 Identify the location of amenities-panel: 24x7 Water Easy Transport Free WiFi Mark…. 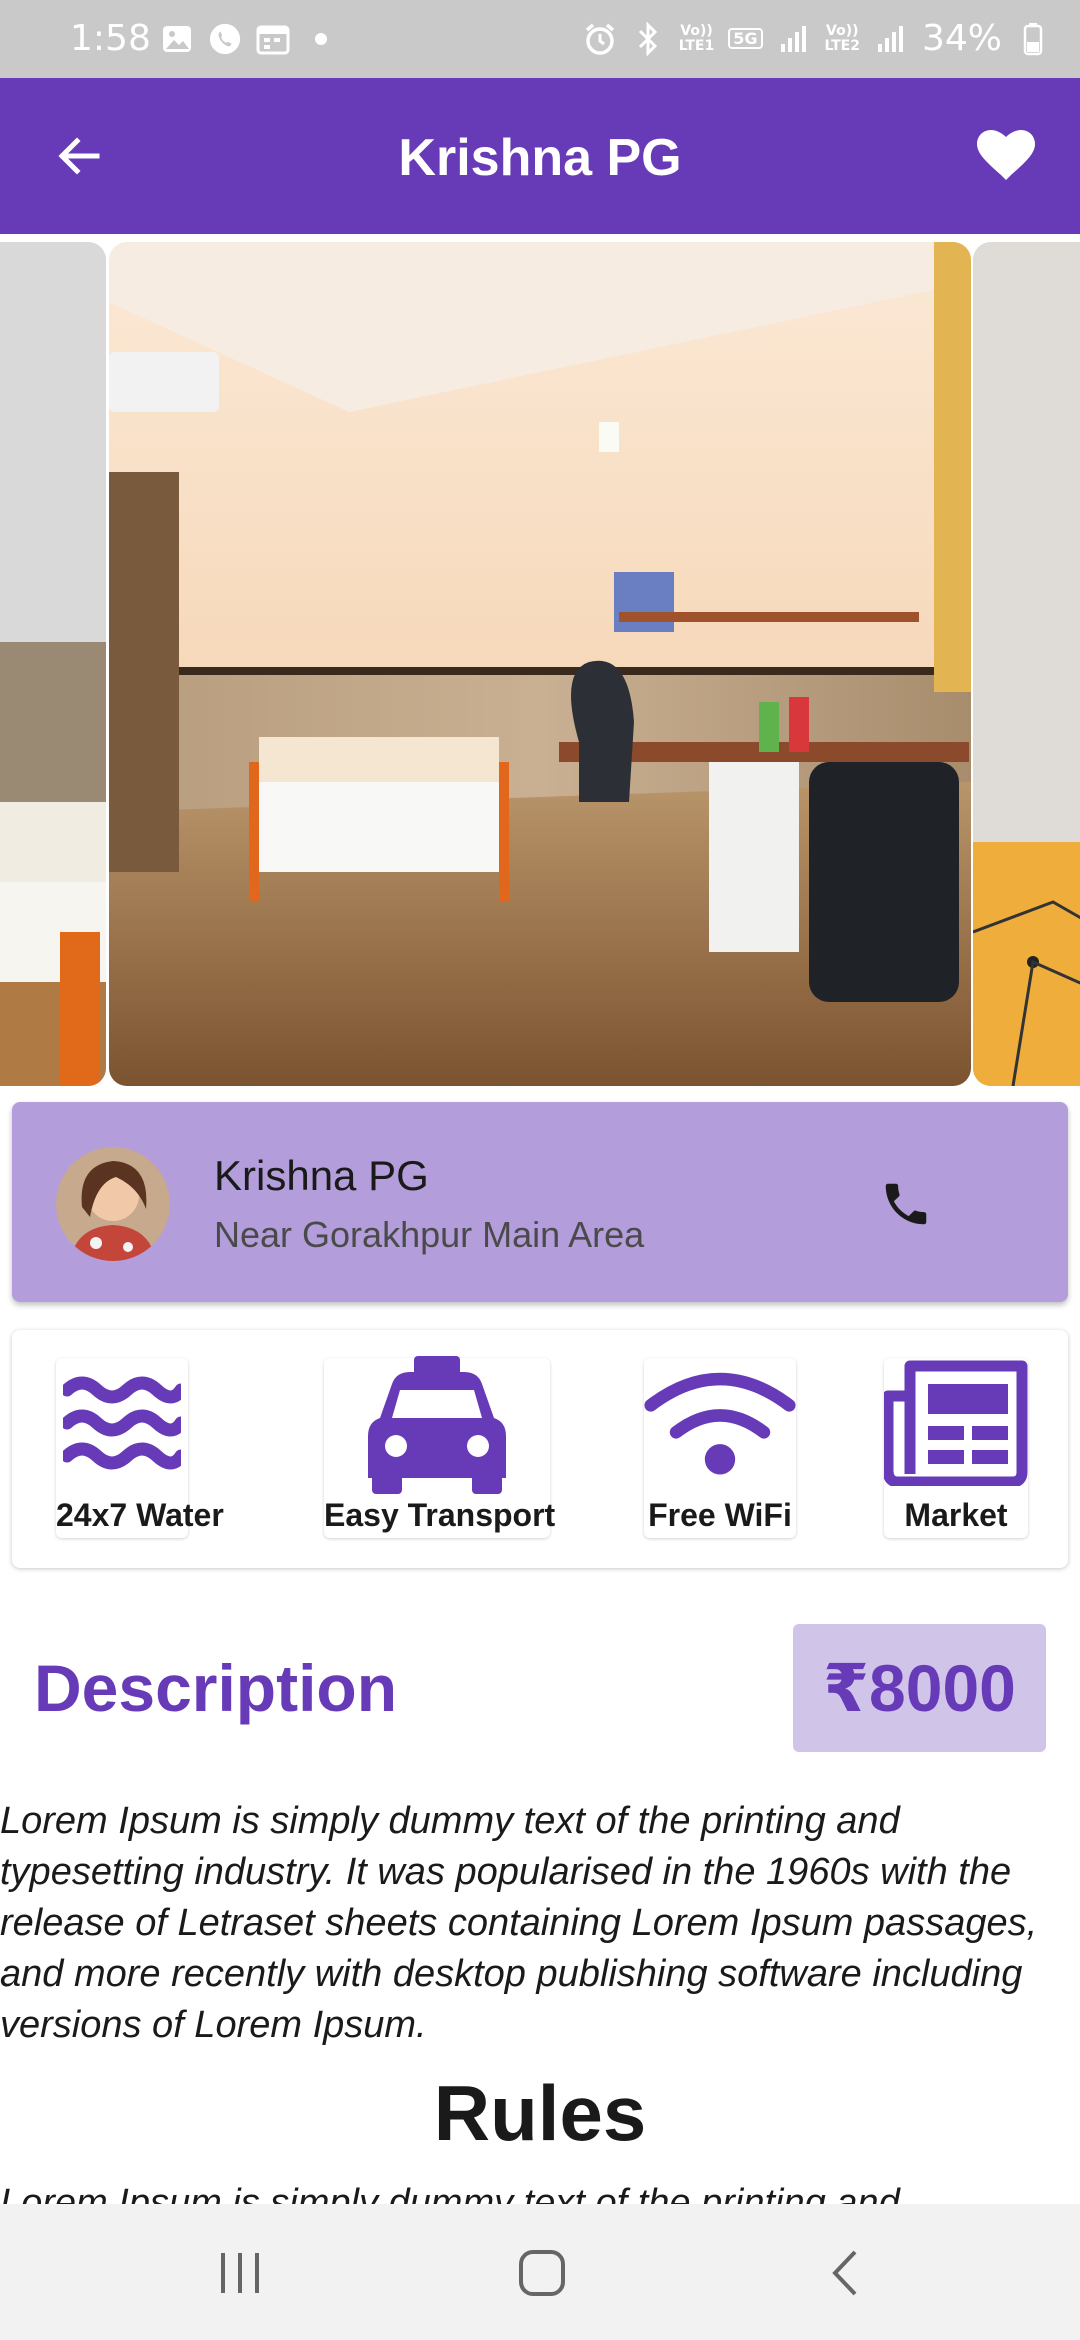
(540, 1449).